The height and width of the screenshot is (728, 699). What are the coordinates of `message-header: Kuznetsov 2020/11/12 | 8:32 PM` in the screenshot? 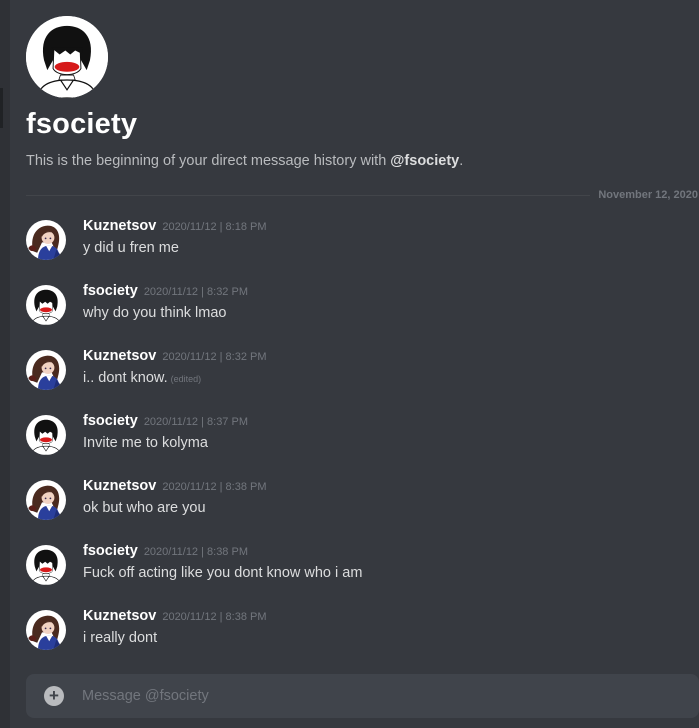 It's located at (175, 356).